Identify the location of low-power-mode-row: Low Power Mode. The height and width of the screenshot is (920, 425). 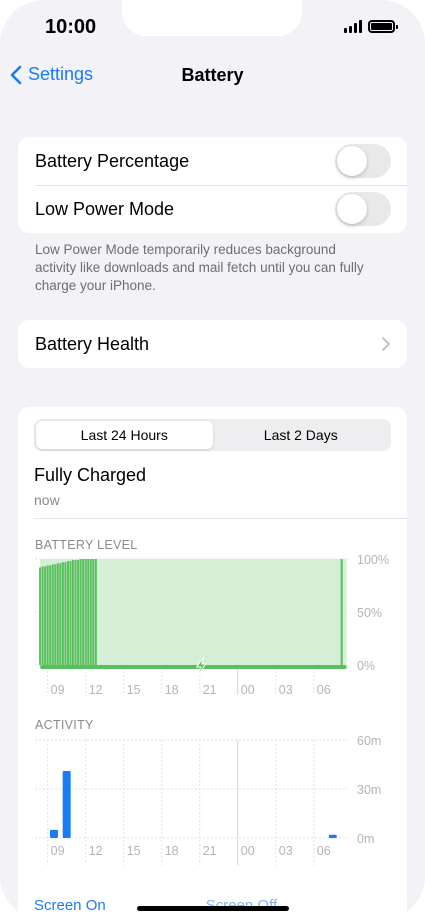
(212, 209).